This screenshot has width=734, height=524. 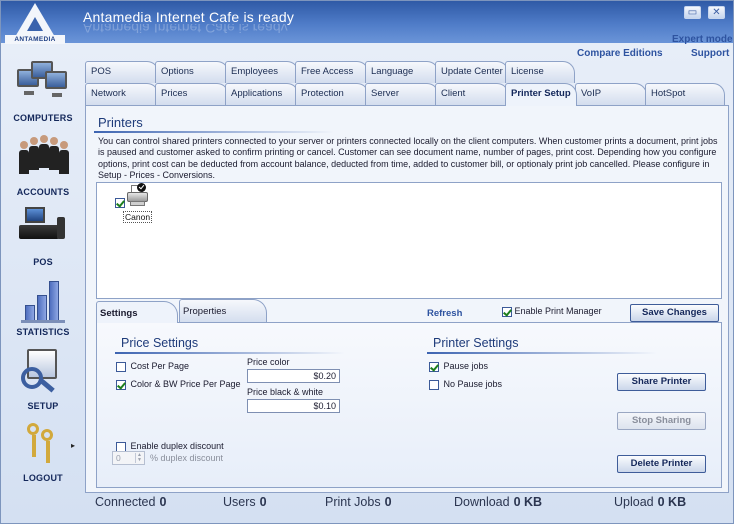 What do you see at coordinates (223, 311) in the screenshot?
I see `tab-properties: Properties` at bounding box center [223, 311].